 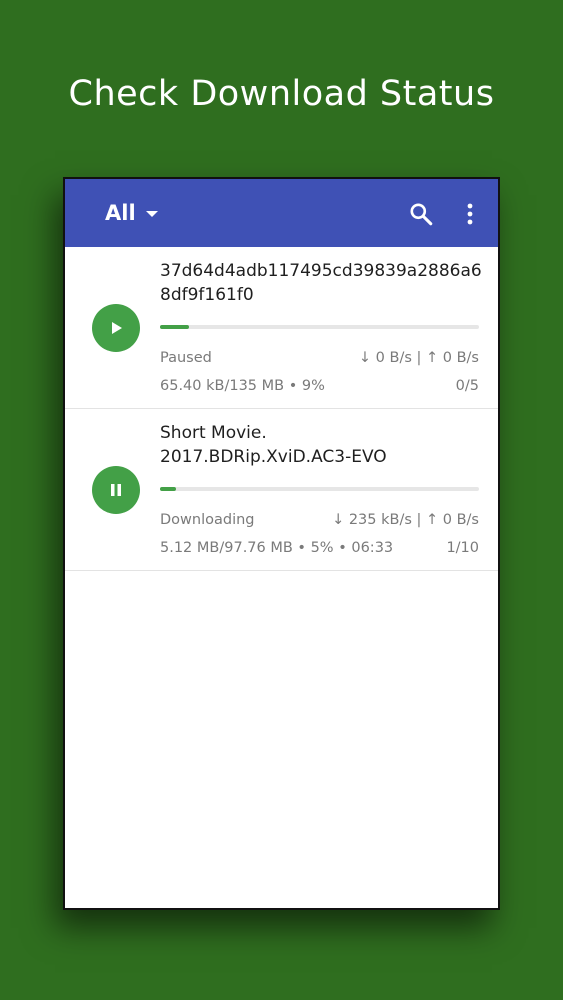 What do you see at coordinates (405, 520) in the screenshot?
I see `speed-text: ↓ 235 kB/s | ↑ 0 B/s` at bounding box center [405, 520].